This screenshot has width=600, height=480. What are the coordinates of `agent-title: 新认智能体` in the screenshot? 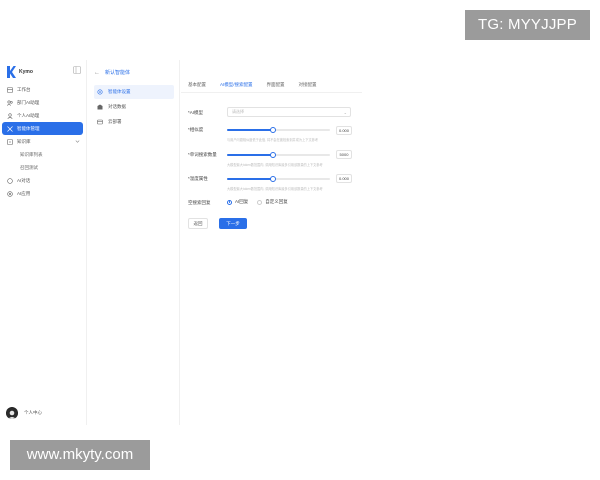 It's located at (118, 73).